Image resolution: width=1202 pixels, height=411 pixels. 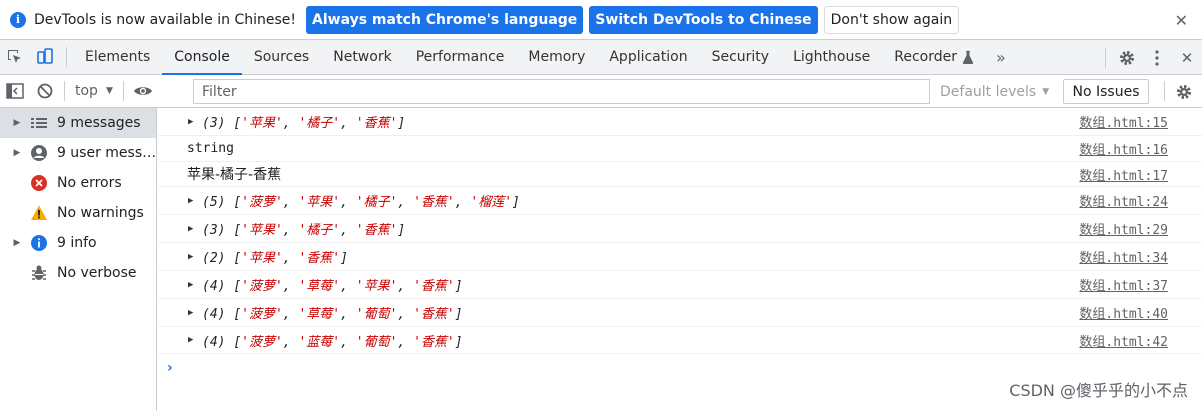 What do you see at coordinates (556, 57) in the screenshot?
I see `tab-memory: Memory` at bounding box center [556, 57].